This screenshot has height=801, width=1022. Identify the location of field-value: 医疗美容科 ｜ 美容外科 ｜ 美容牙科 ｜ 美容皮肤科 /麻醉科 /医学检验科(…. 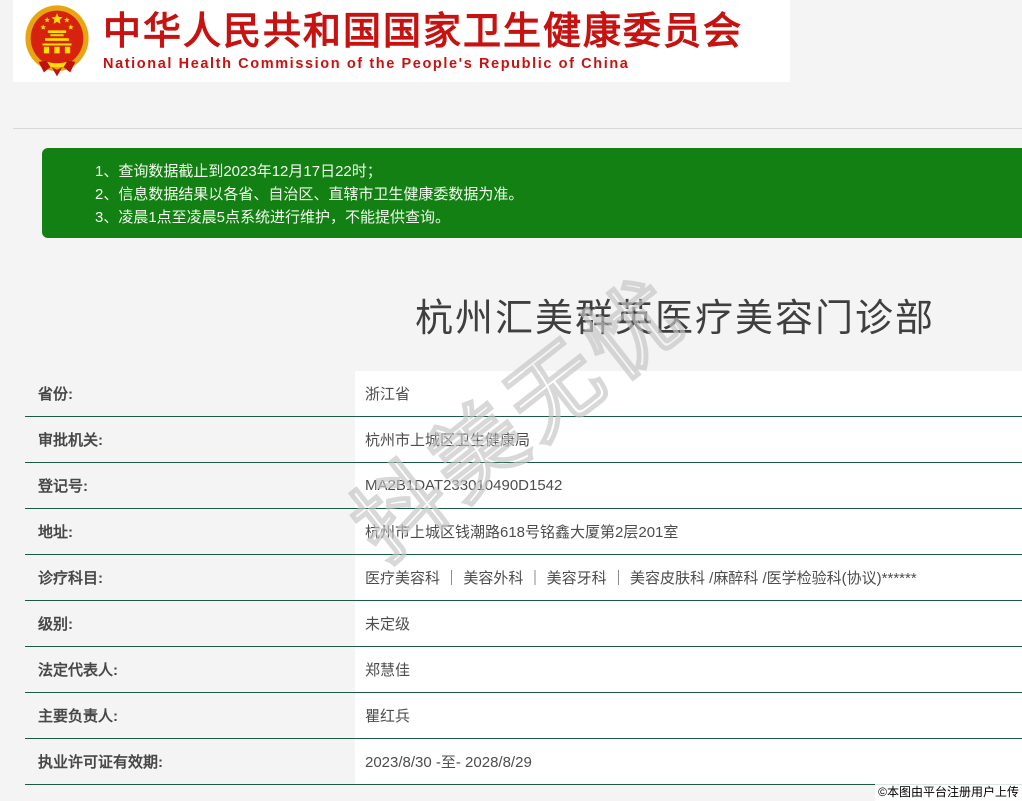
(688, 577).